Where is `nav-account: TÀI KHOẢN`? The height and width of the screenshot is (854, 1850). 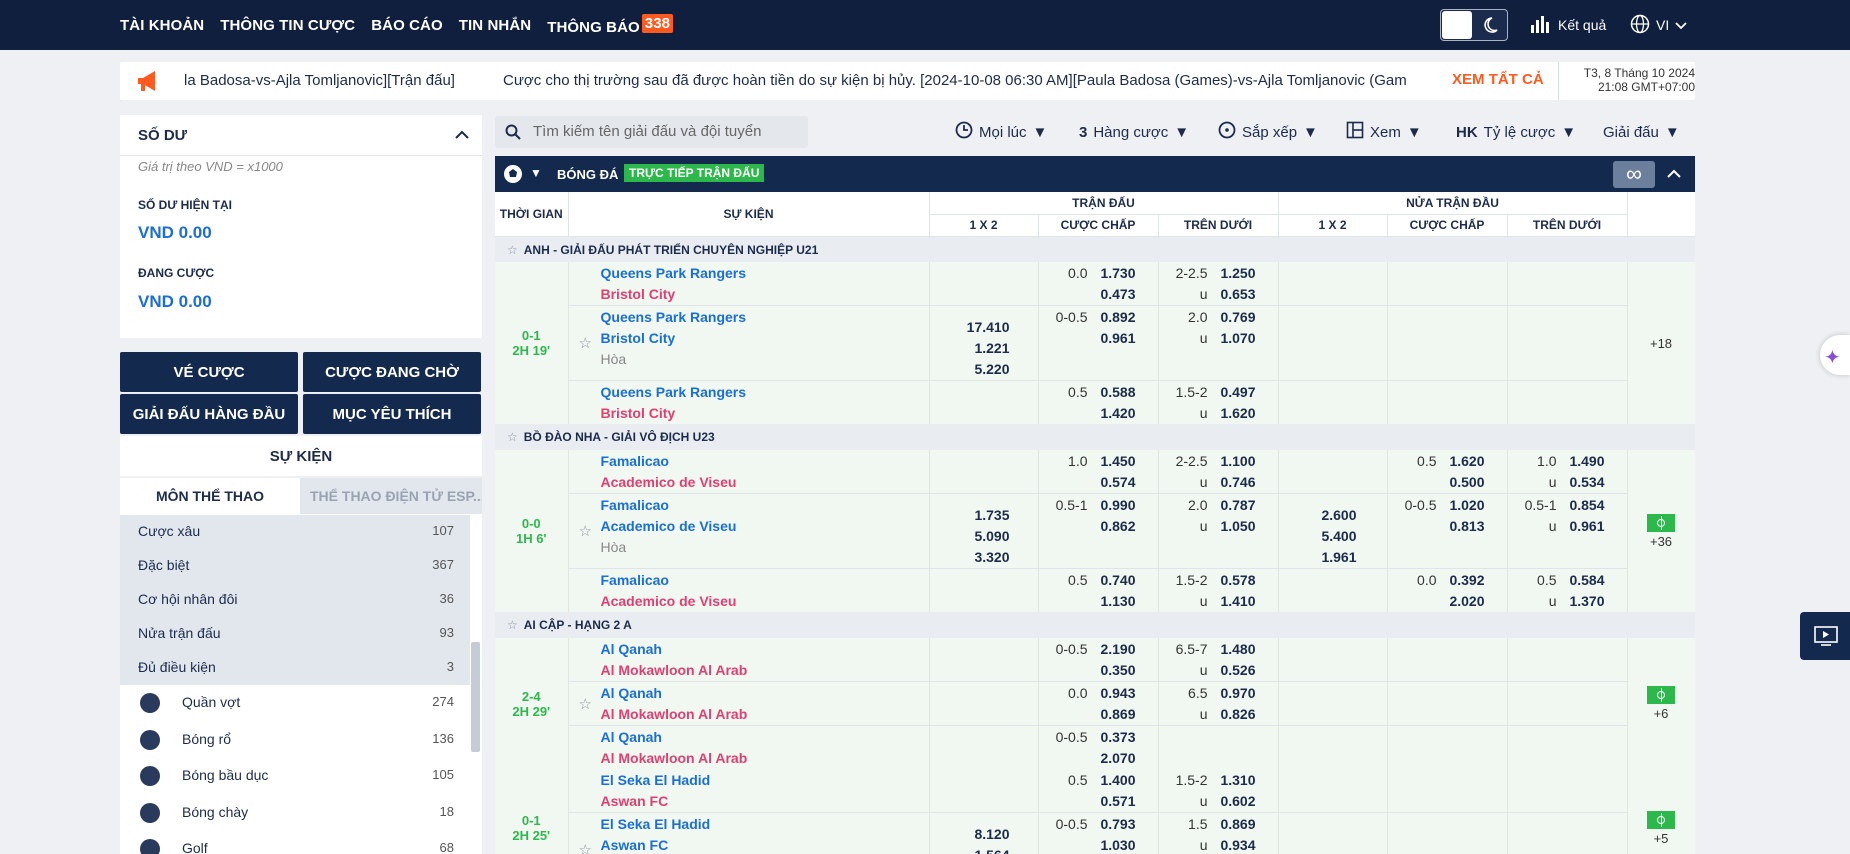
nav-account: TÀI KHOẢN is located at coordinates (162, 25).